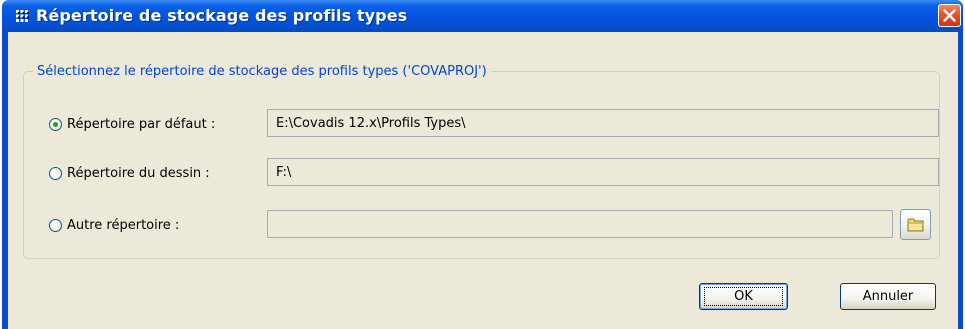 This screenshot has height=329, width=965. What do you see at coordinates (123, 225) in the screenshot?
I see `radio-label-other: Autre répertoire :` at bounding box center [123, 225].